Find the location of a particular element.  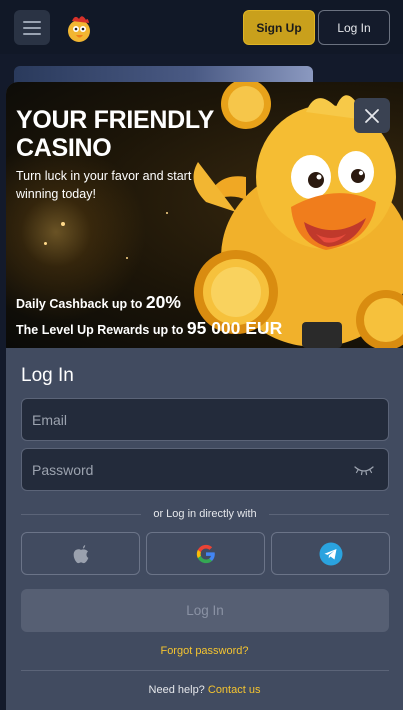

menu-button is located at coordinates (32, 27).